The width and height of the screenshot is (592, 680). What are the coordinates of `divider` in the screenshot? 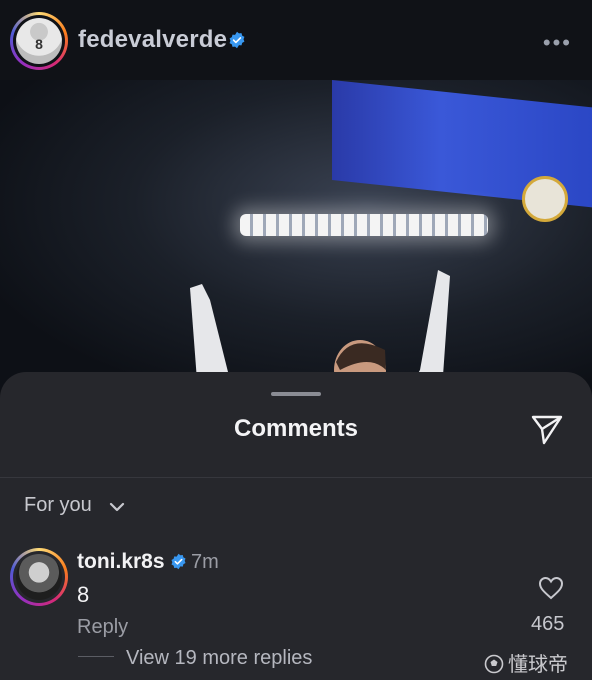 It's located at (296, 477).